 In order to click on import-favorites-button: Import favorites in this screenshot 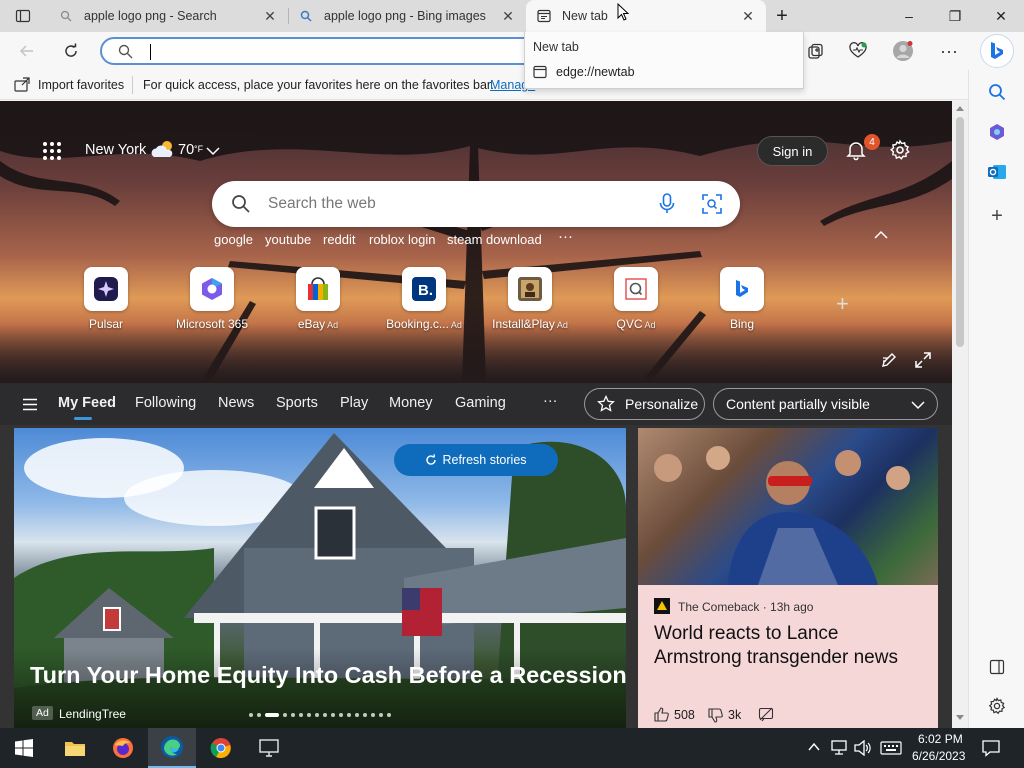, I will do `click(81, 85)`.